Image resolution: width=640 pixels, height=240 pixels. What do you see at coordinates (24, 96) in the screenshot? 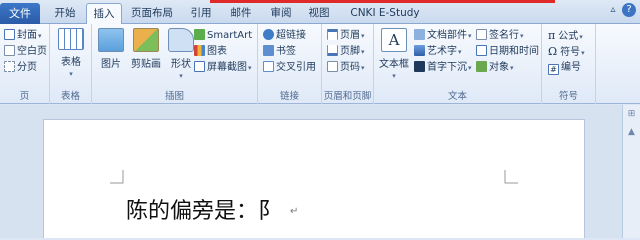
I see `group-label-pages: 页` at bounding box center [24, 96].